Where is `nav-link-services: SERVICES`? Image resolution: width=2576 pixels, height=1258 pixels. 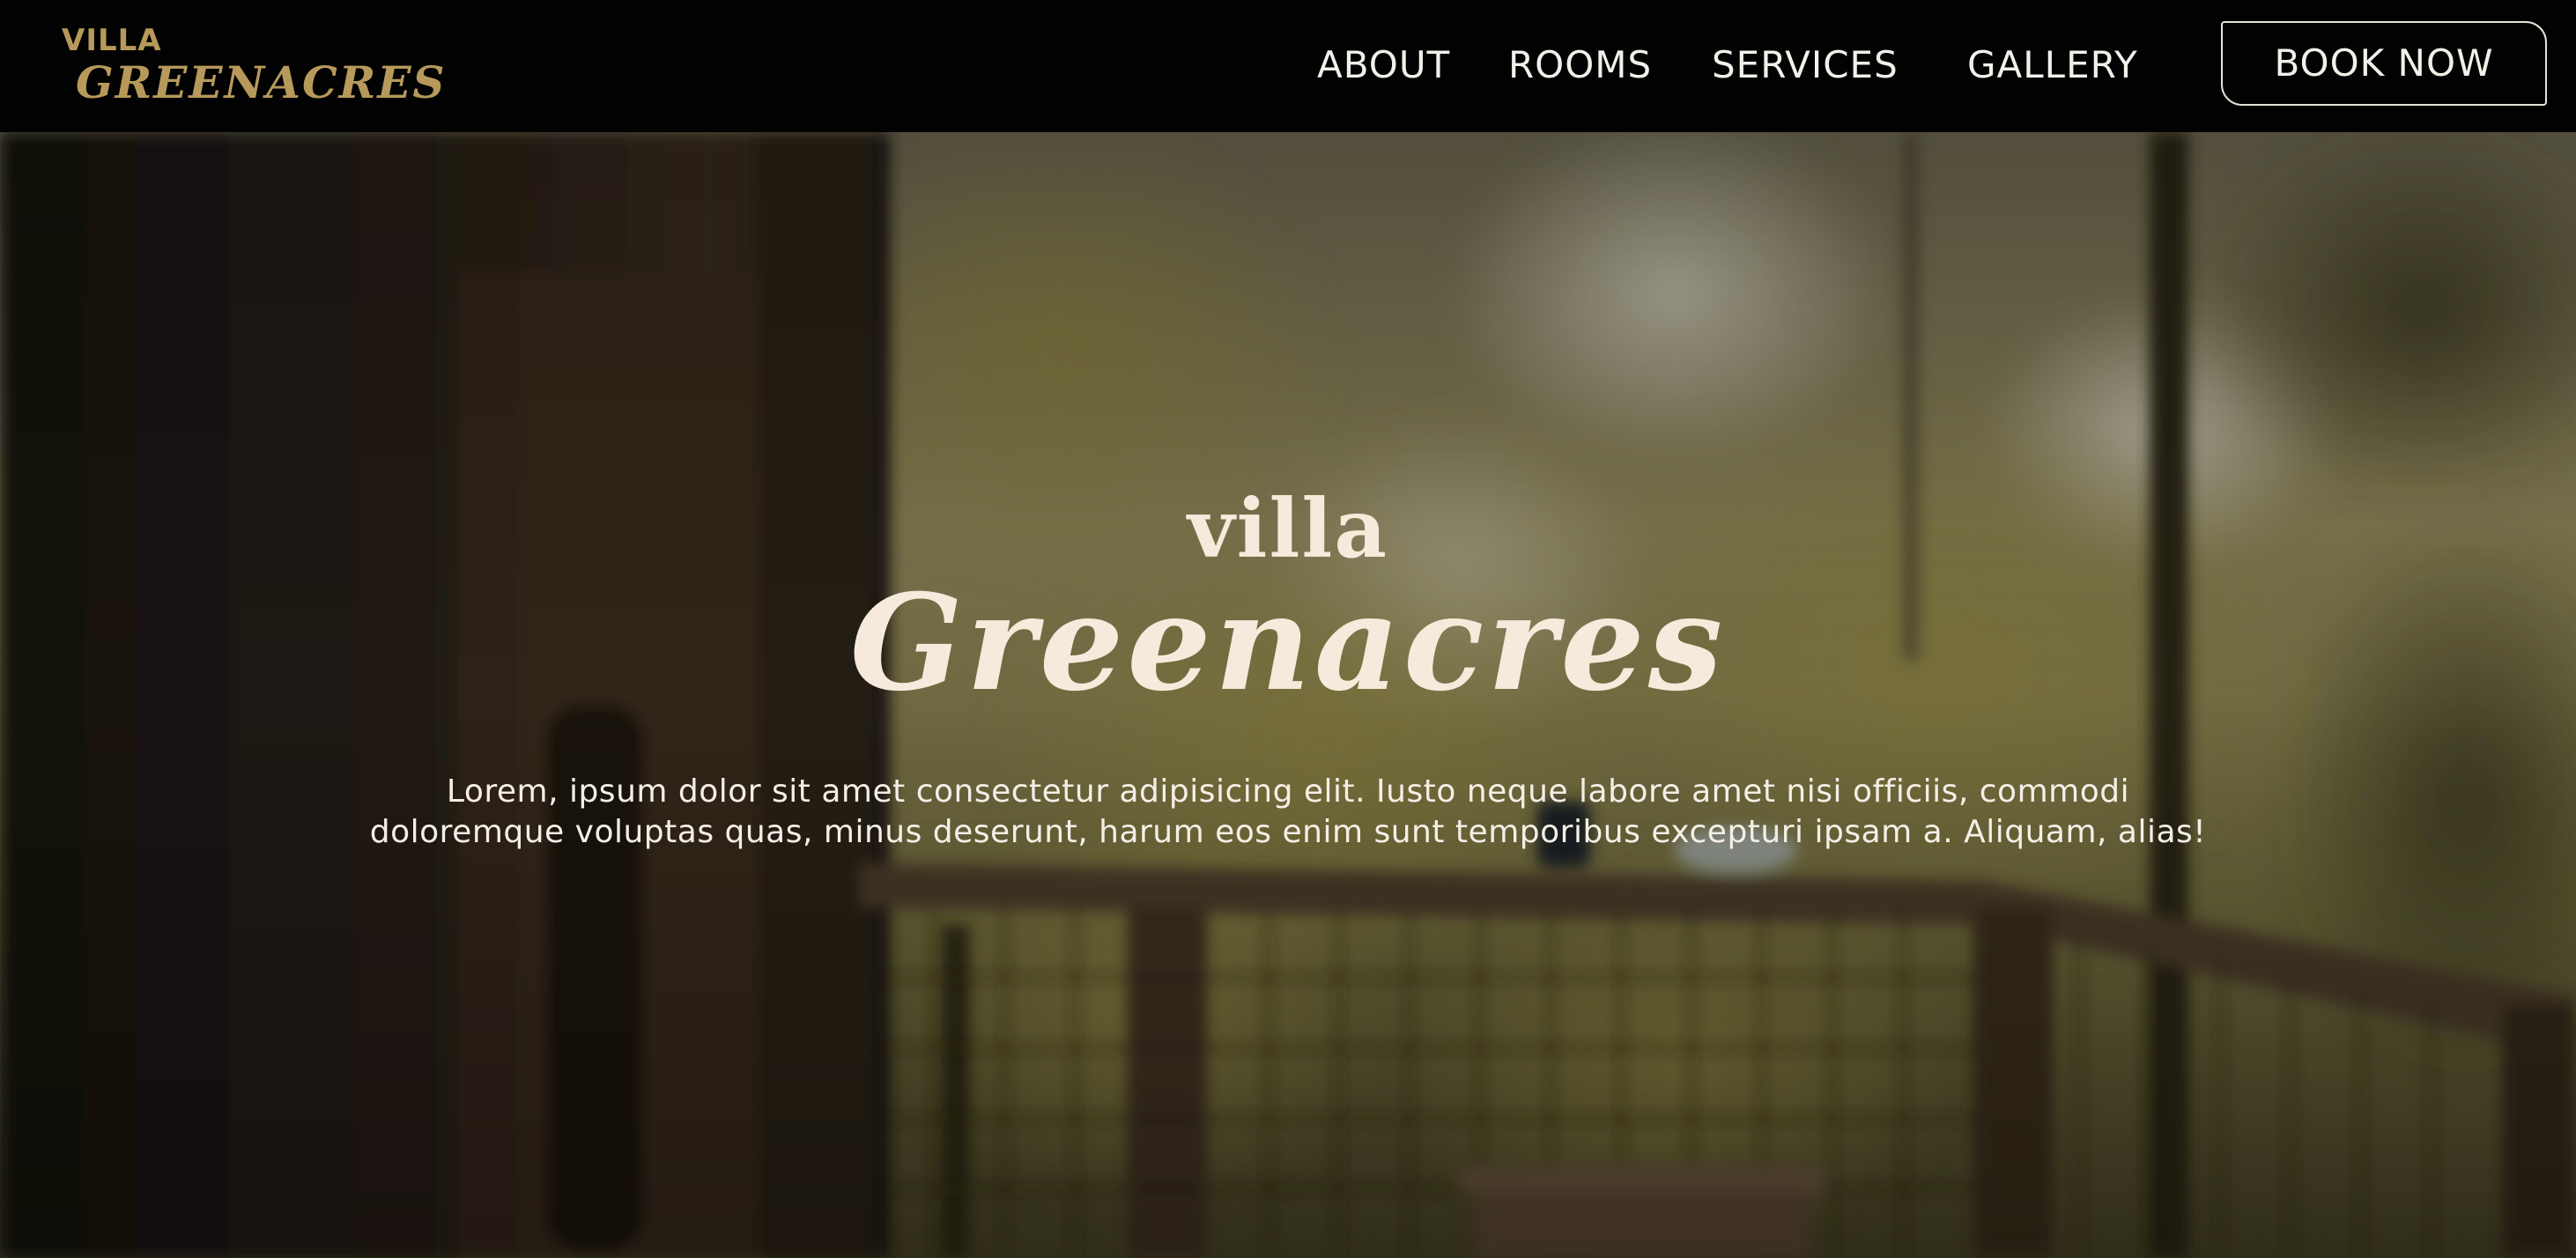 nav-link-services: SERVICES is located at coordinates (1805, 65).